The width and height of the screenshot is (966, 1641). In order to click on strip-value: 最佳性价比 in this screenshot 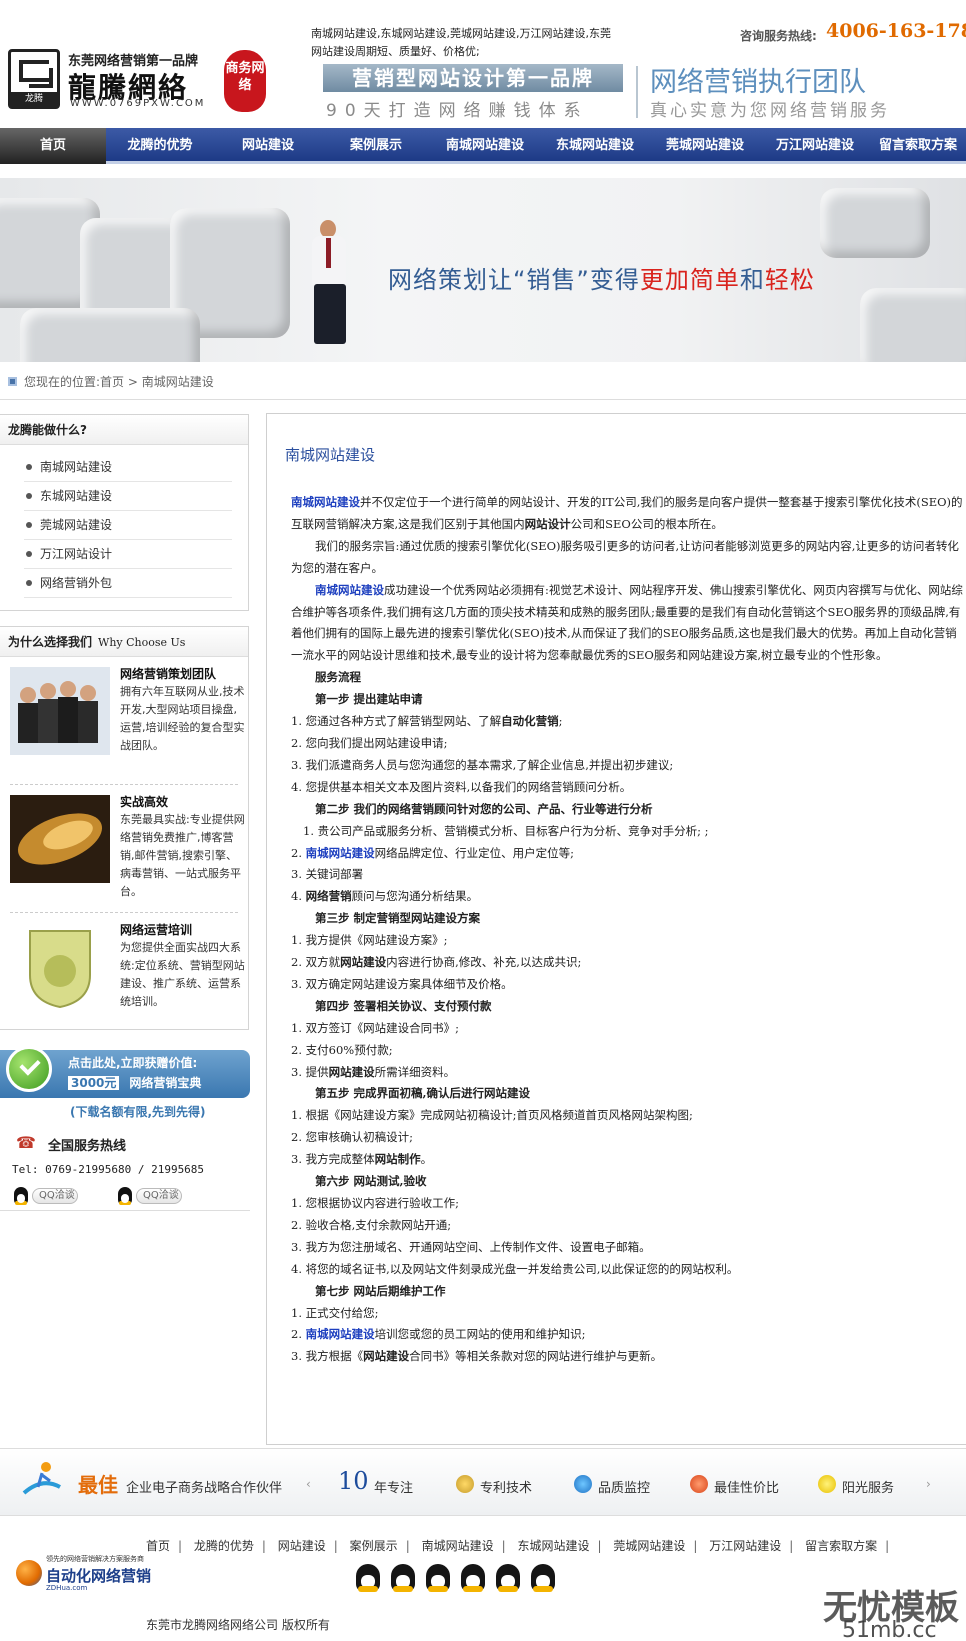, I will do `click(734, 1485)`.